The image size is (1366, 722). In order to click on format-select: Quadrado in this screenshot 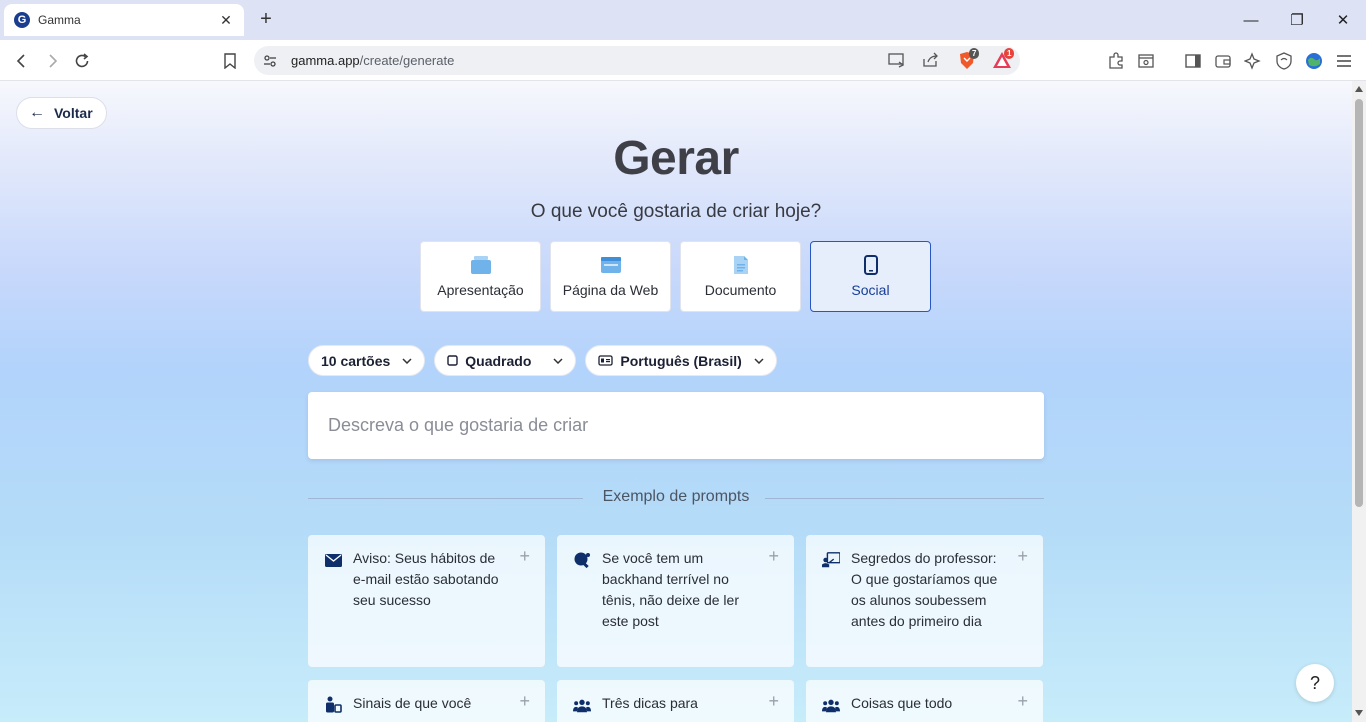, I will do `click(505, 360)`.